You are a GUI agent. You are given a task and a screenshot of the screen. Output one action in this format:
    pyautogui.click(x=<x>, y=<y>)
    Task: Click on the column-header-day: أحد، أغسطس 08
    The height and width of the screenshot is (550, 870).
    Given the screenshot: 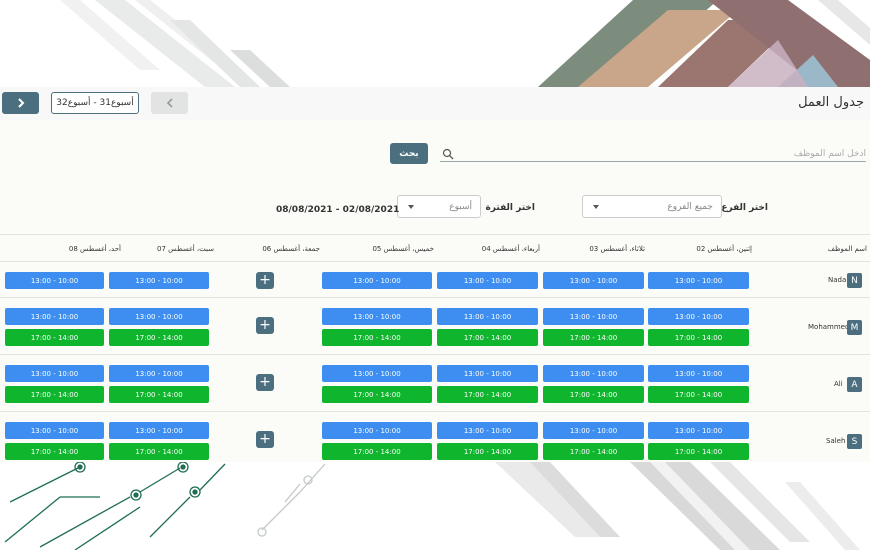 What is the action you would take?
    pyautogui.click(x=94, y=249)
    